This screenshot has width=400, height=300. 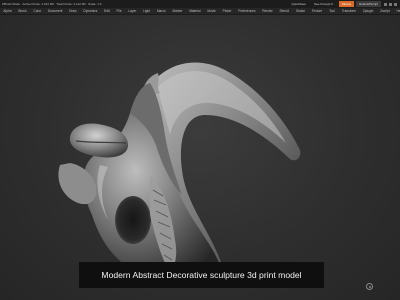 What do you see at coordinates (346, 4) in the screenshot?
I see `menus-button: Menus` at bounding box center [346, 4].